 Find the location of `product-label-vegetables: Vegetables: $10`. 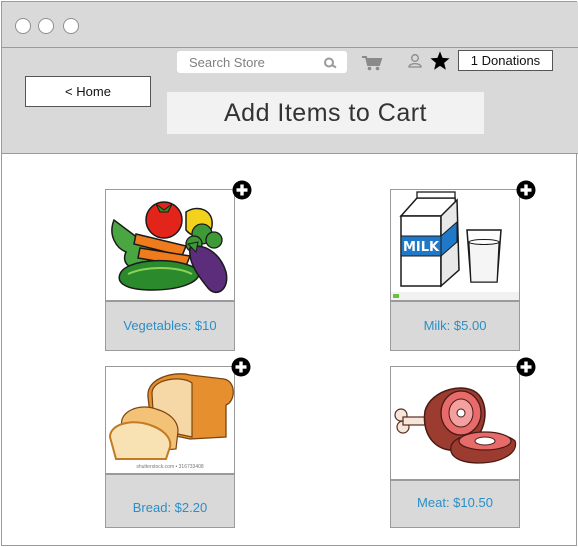

product-label-vegetables: Vegetables: $10 is located at coordinates (170, 326).